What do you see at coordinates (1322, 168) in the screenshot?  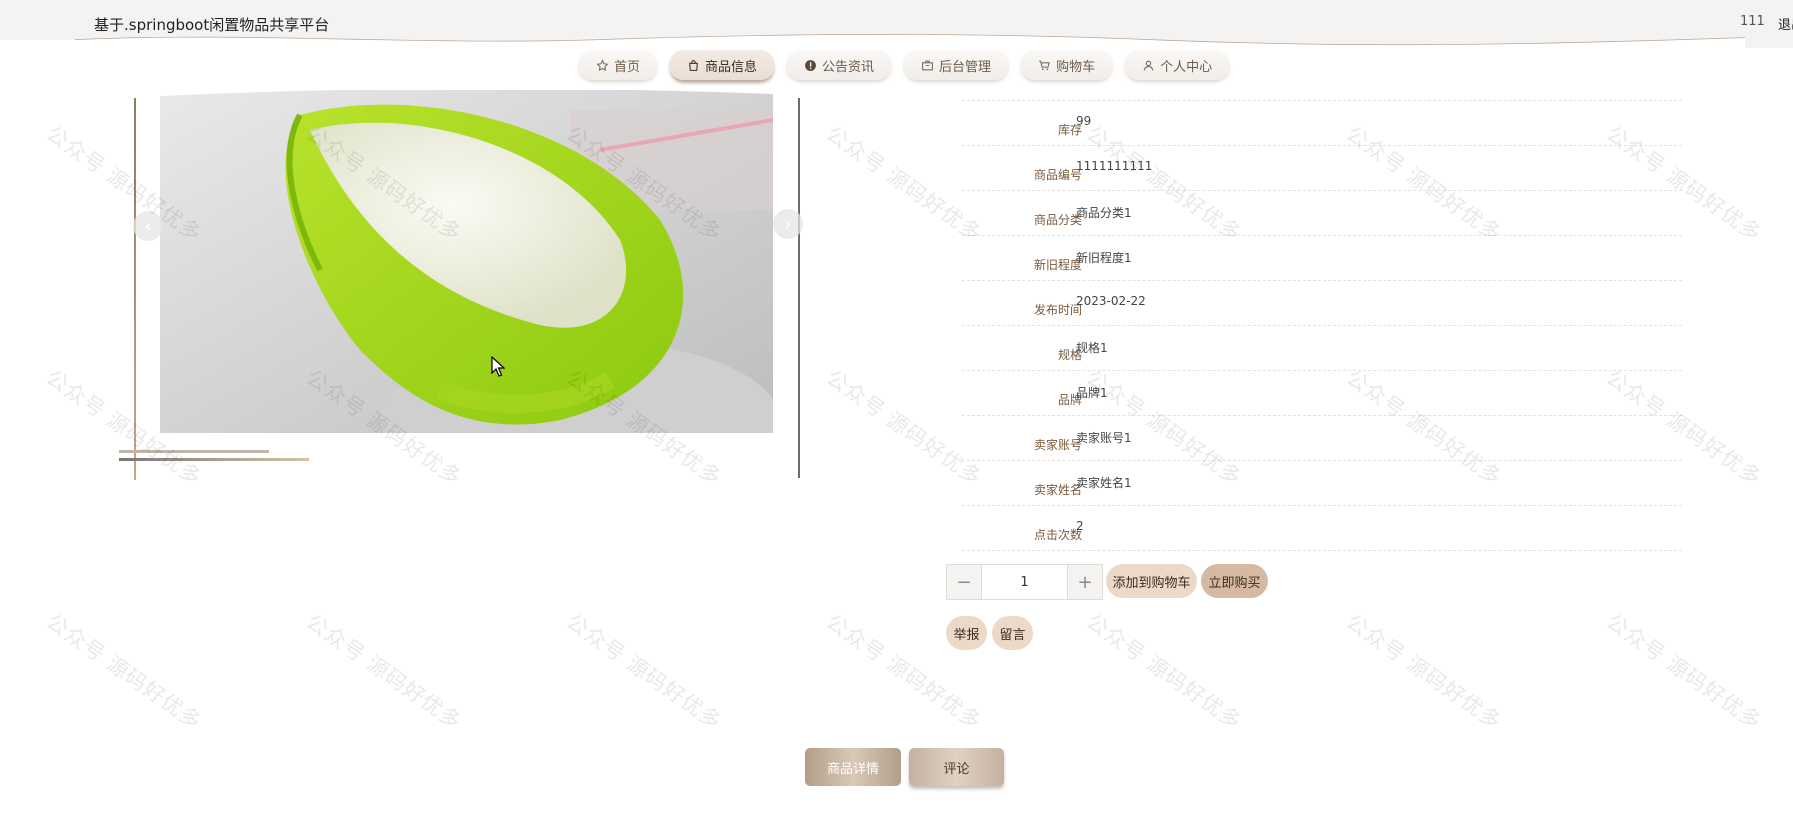 I see `detail-row-product-code: 商品编号 1111111111` at bounding box center [1322, 168].